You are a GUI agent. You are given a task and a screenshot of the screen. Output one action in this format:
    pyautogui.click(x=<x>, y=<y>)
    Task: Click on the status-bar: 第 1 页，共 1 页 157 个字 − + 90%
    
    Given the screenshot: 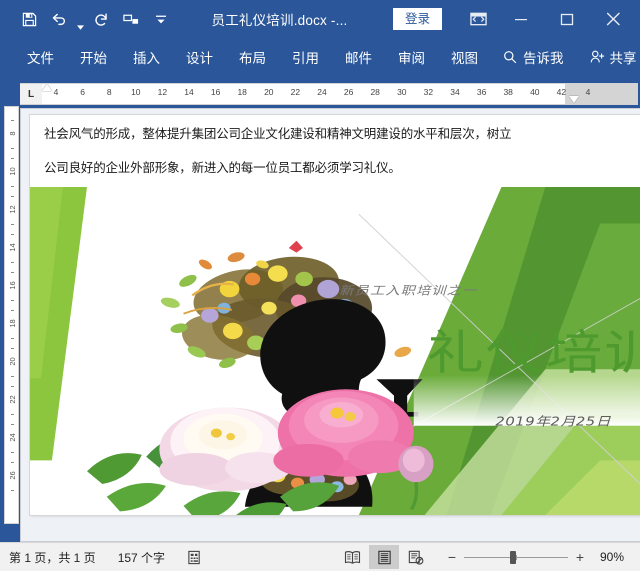 What is the action you would take?
    pyautogui.click(x=320, y=556)
    